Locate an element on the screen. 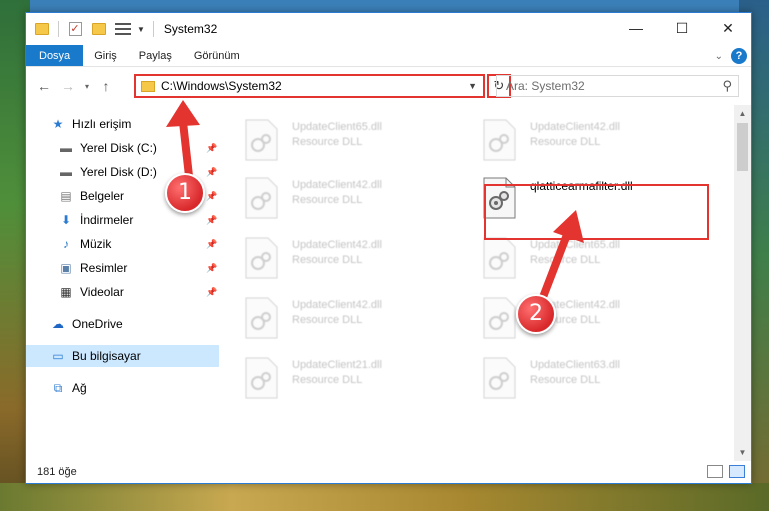 Image resolution: width=769 pixels, height=511 pixels. large-icons-view-icon is located at coordinates (737, 471).